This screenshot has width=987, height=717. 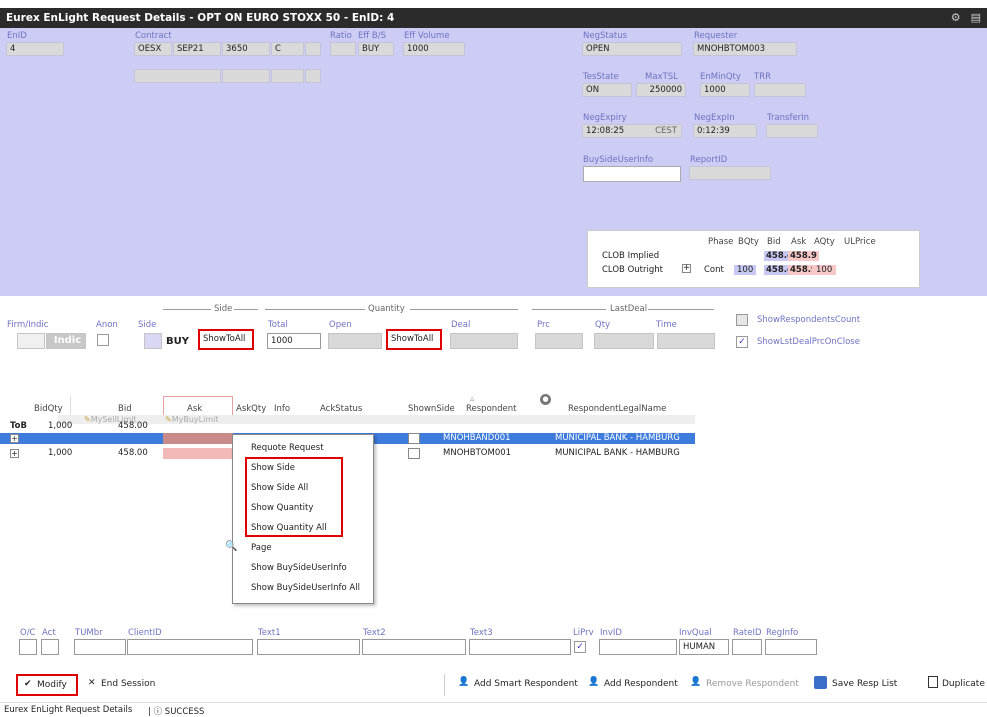 I want to click on bidqty-2: 1,000, so click(x=60, y=453).